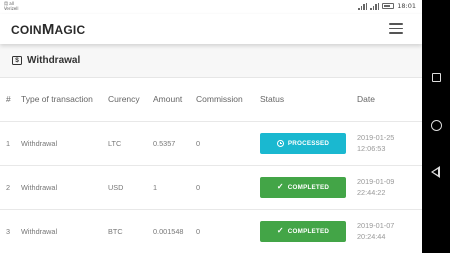  I want to click on home-button, so click(436, 125).